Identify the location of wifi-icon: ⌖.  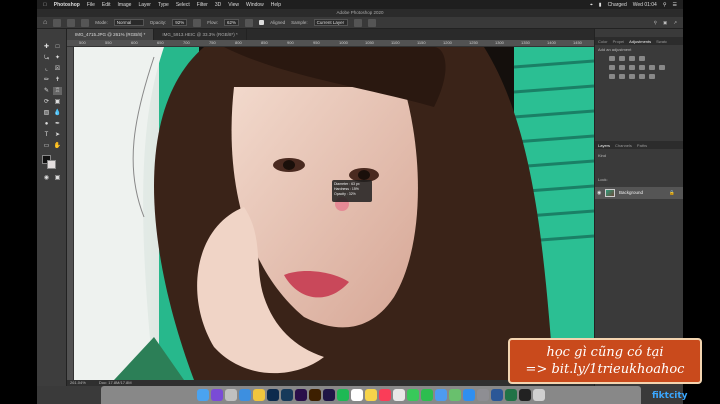
(591, 5).